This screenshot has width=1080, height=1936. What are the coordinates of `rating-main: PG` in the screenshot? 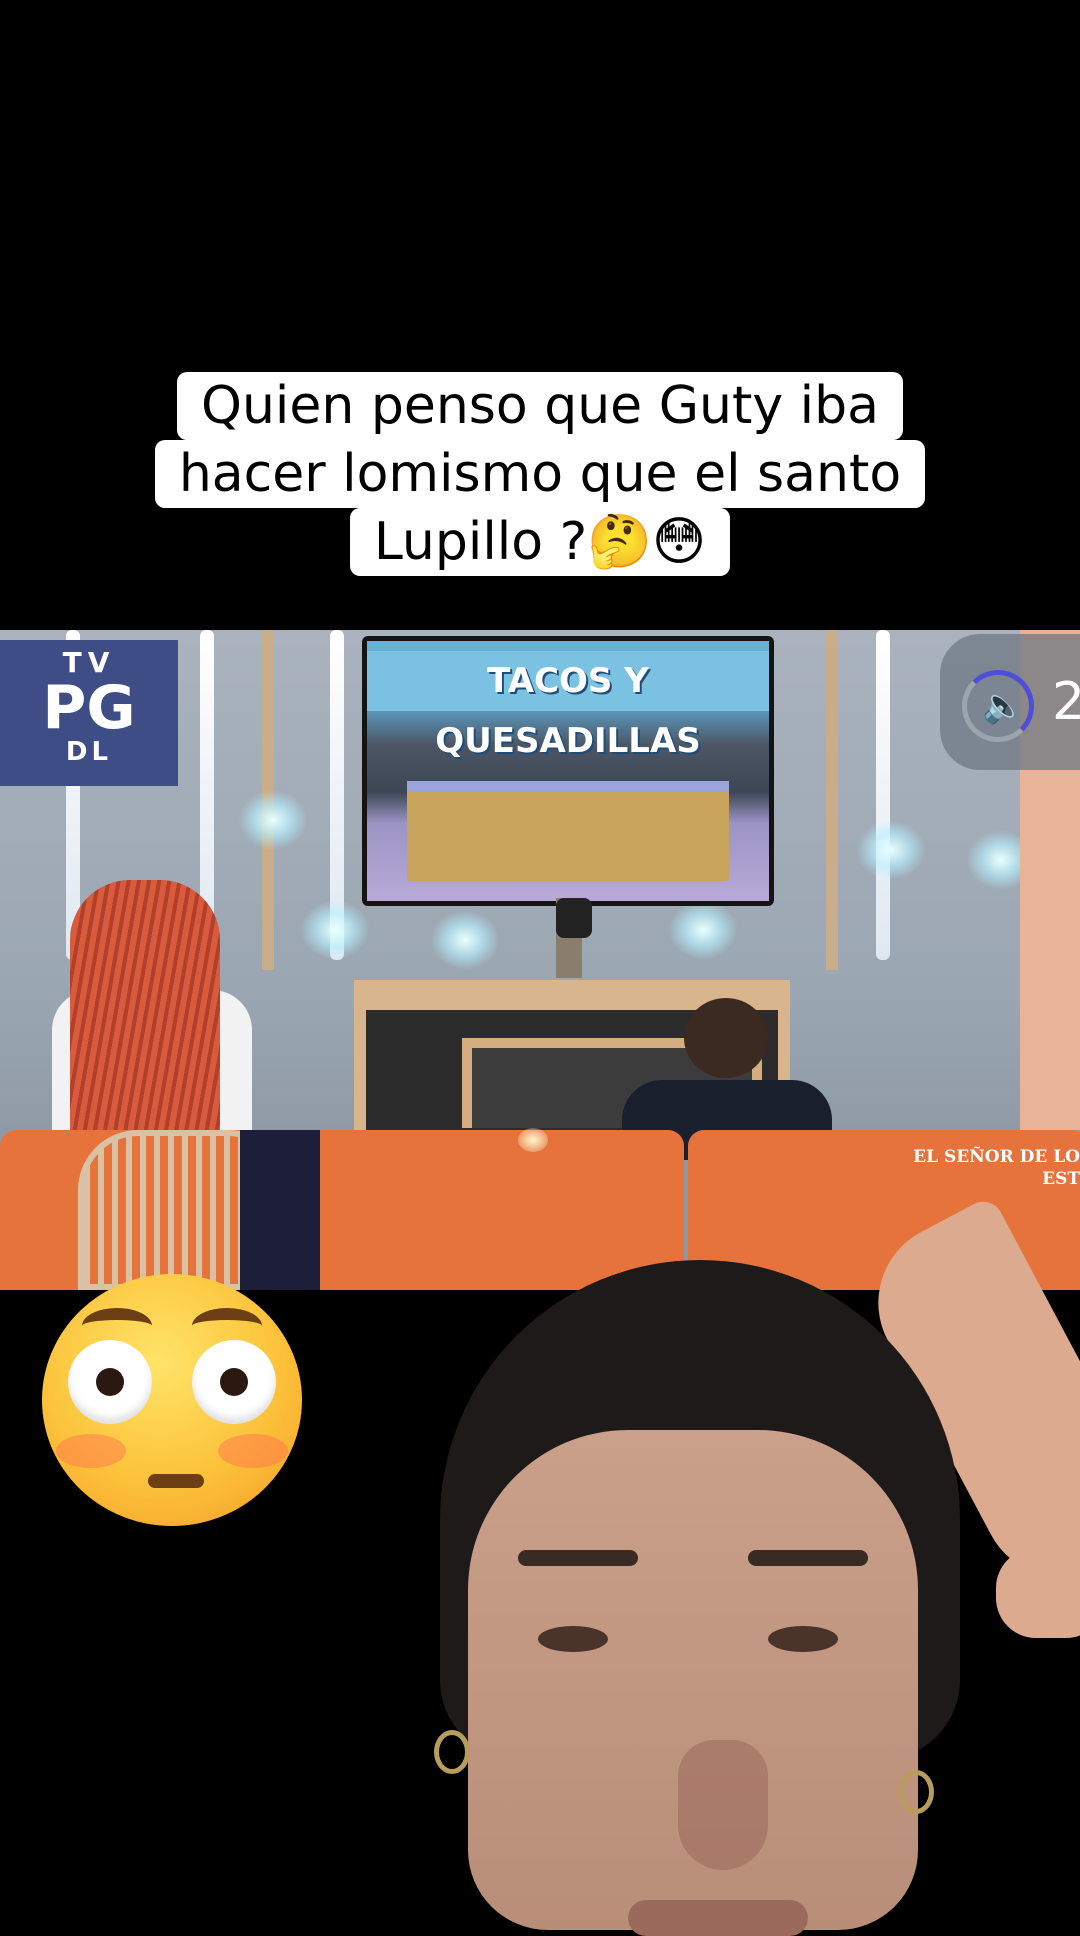 It's located at (89, 708).